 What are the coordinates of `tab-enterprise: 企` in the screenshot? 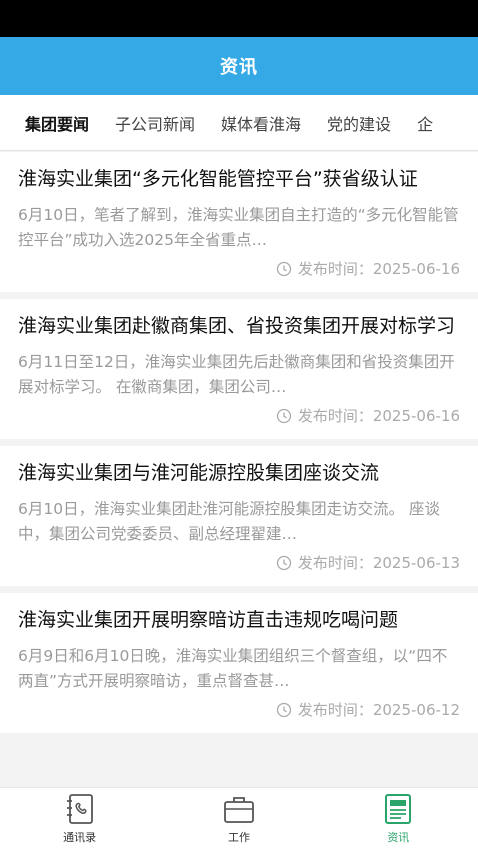 It's located at (425, 123).